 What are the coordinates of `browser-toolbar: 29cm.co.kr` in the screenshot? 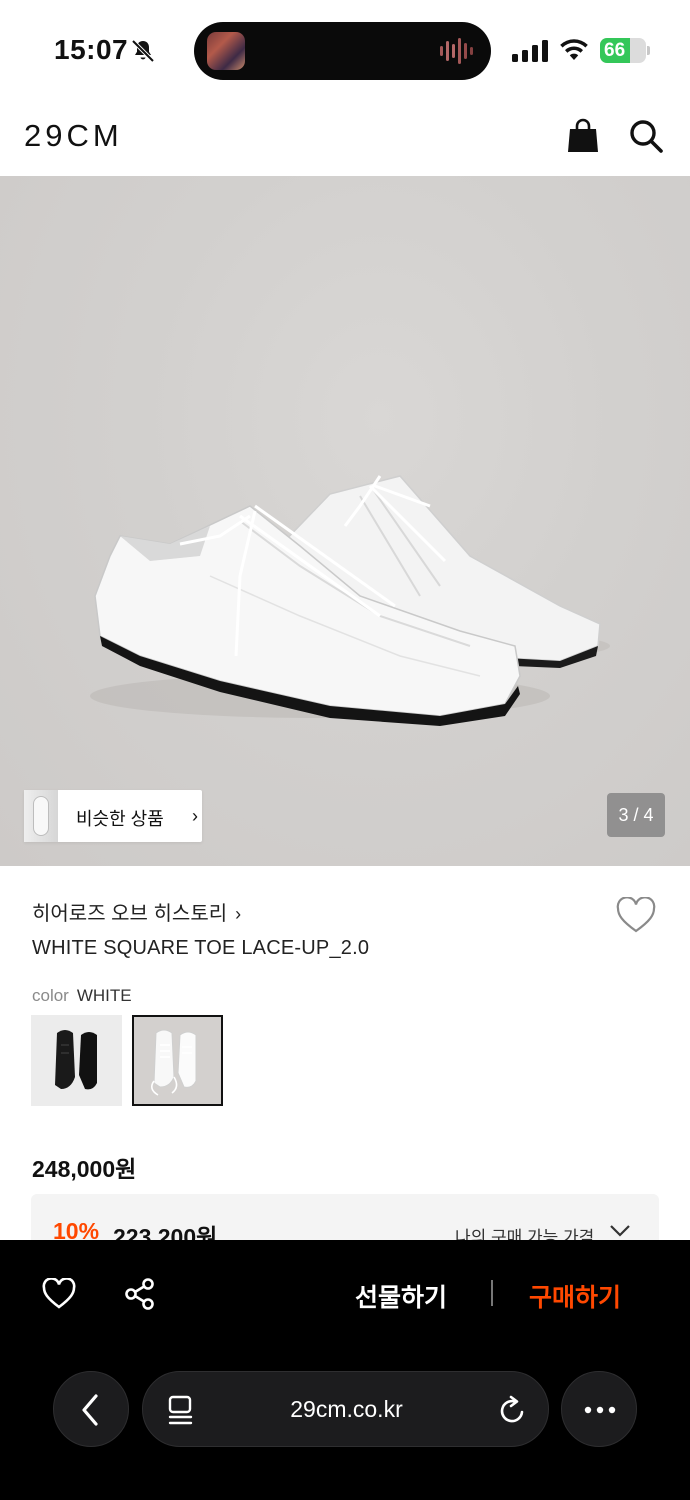 It's located at (345, 1425).